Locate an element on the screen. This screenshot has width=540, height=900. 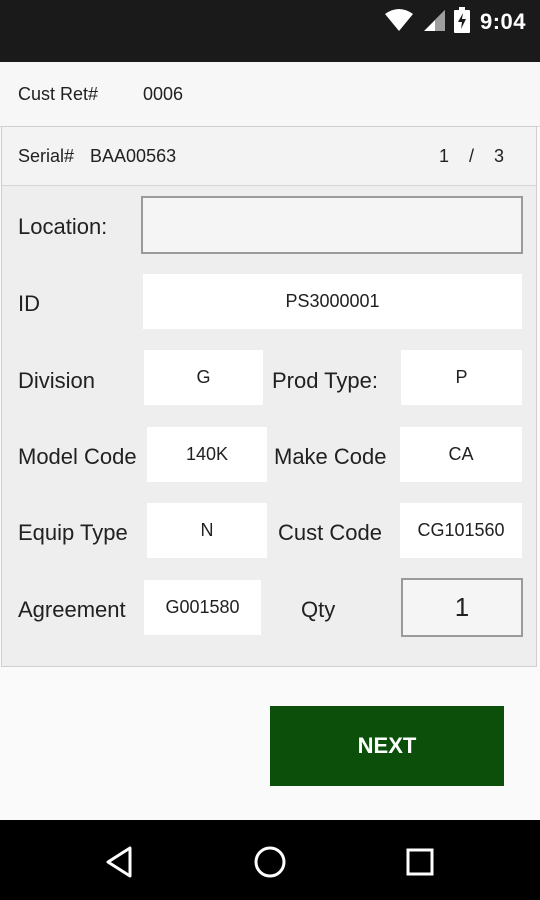
serial-value: BAA00563 is located at coordinates (133, 155).